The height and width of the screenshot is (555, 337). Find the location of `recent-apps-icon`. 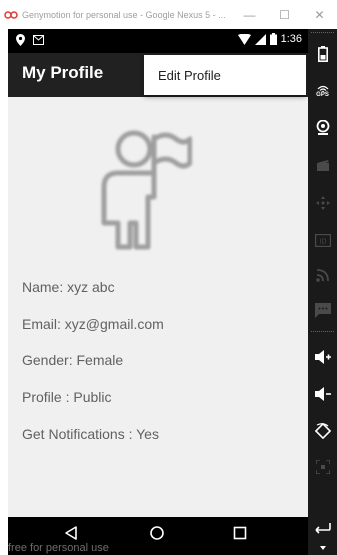

recent-apps-icon is located at coordinates (240, 533).